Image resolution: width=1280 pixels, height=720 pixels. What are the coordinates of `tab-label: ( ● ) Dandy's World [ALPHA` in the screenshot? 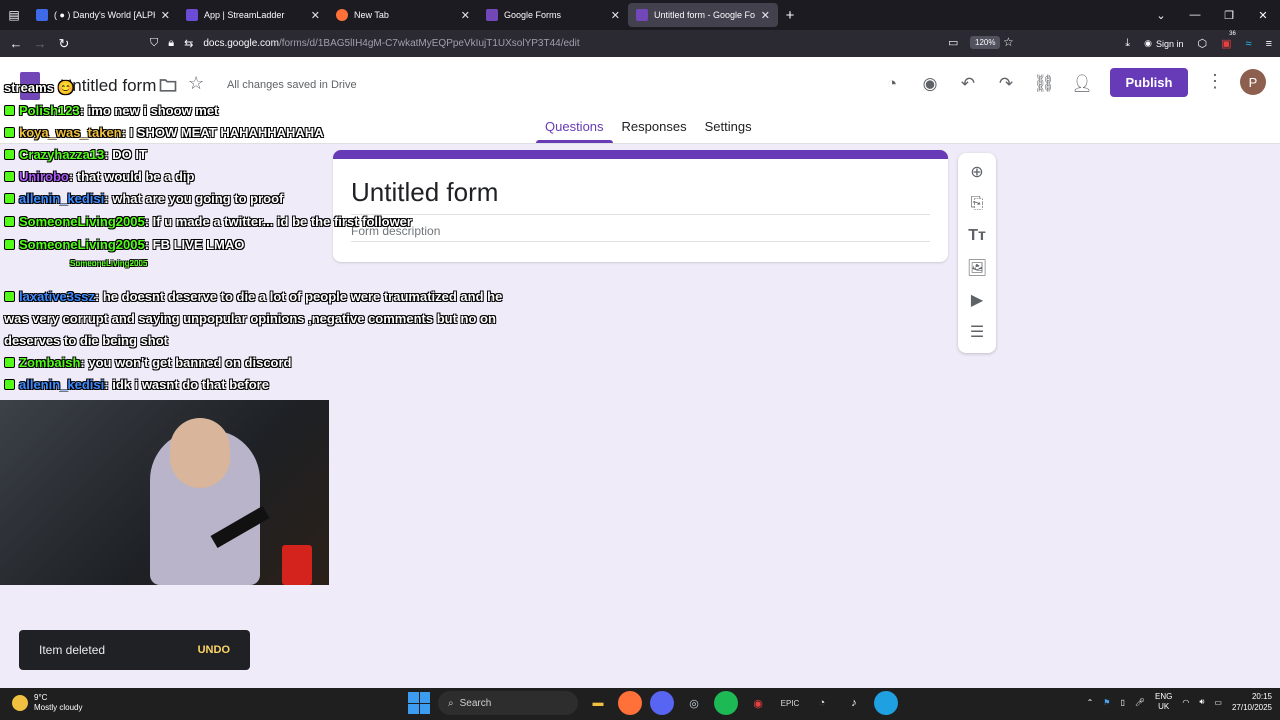 It's located at (104, 15).